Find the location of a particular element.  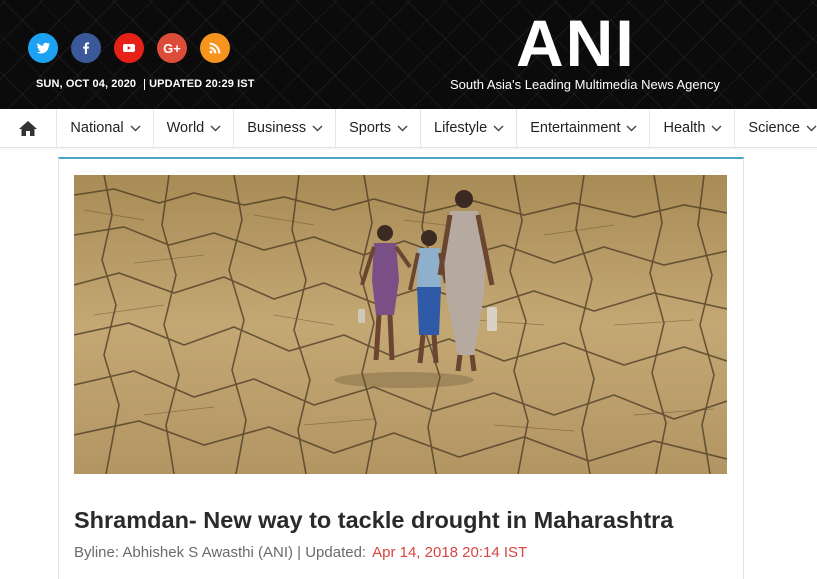

facebook-icon is located at coordinates (86, 48).